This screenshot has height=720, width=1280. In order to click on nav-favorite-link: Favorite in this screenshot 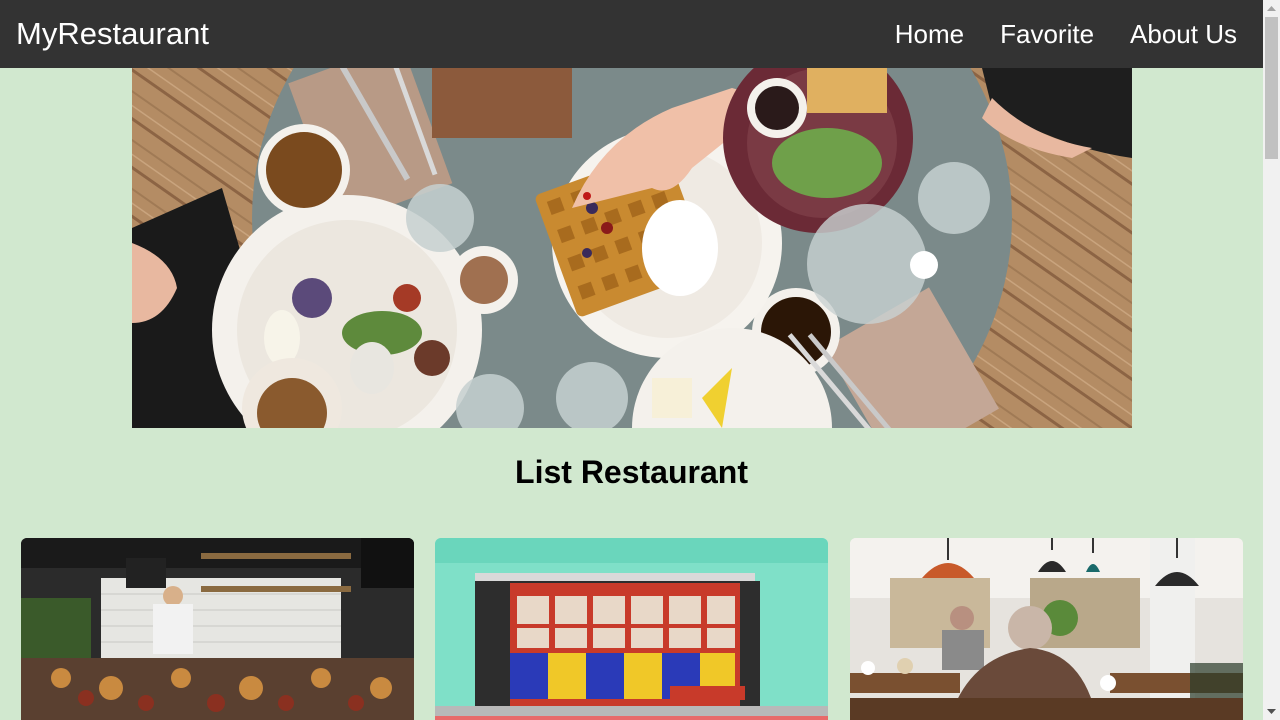, I will do `click(1047, 34)`.